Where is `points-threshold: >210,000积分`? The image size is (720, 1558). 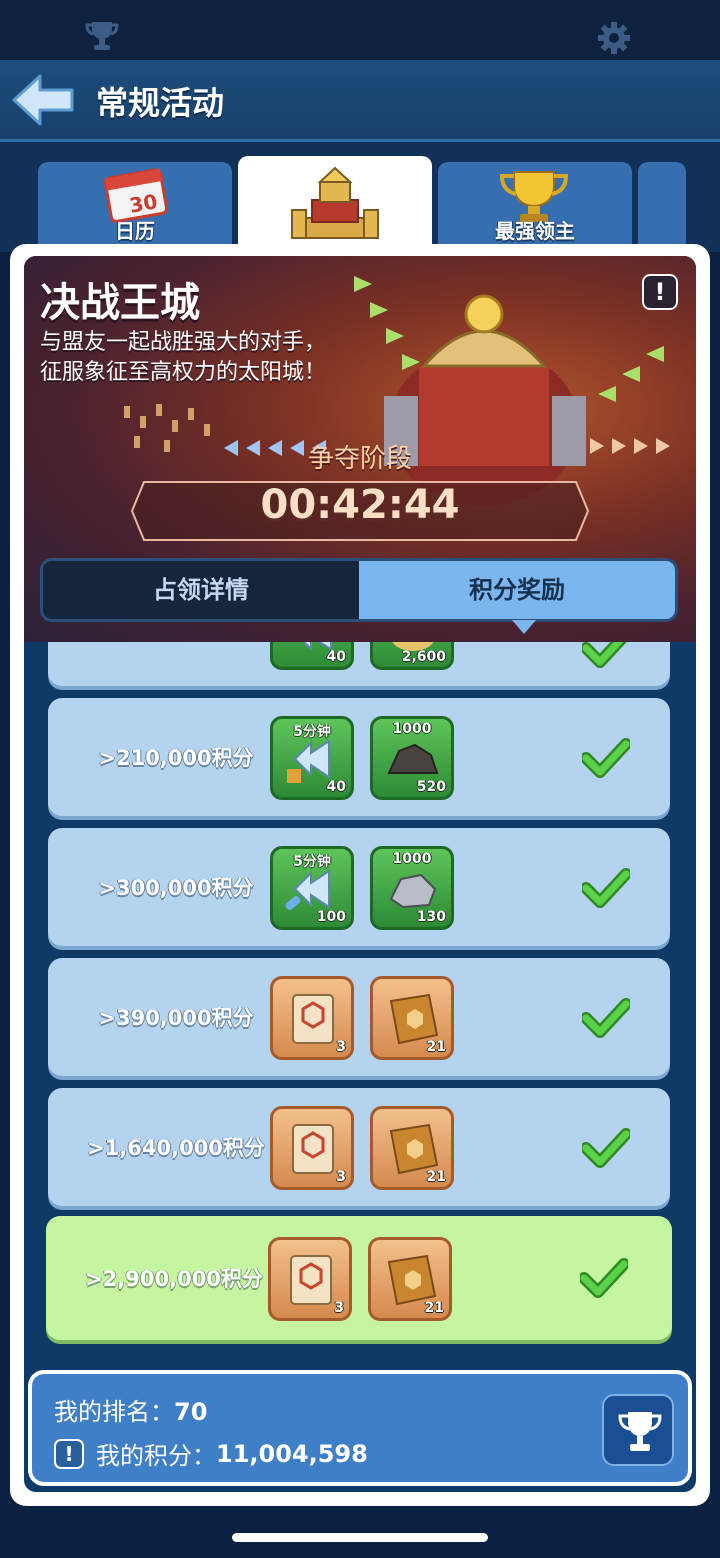
points-threshold: >210,000积分 is located at coordinates (176, 758).